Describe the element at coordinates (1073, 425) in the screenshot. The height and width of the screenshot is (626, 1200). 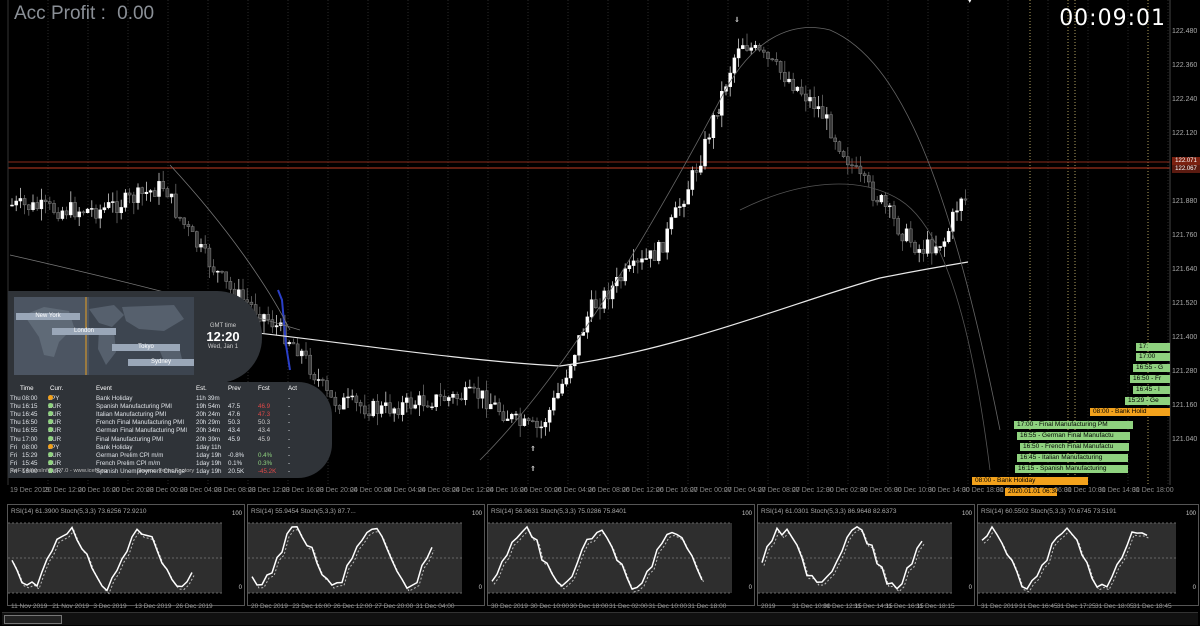
I see `news-event-badge: 17:00 - Final Manufacturing PM` at that location.